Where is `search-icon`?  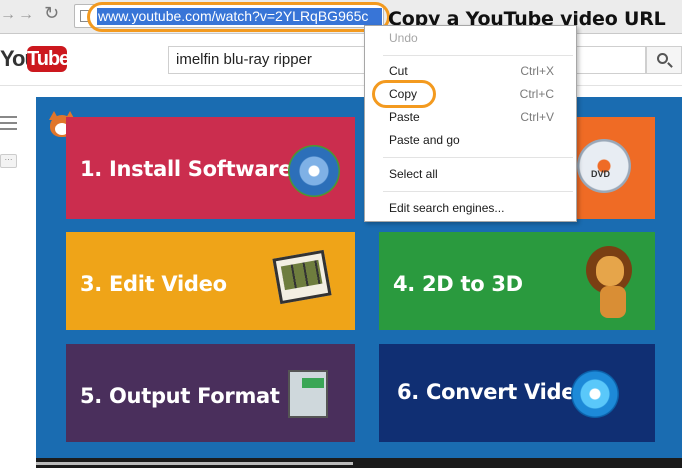 search-icon is located at coordinates (662, 58).